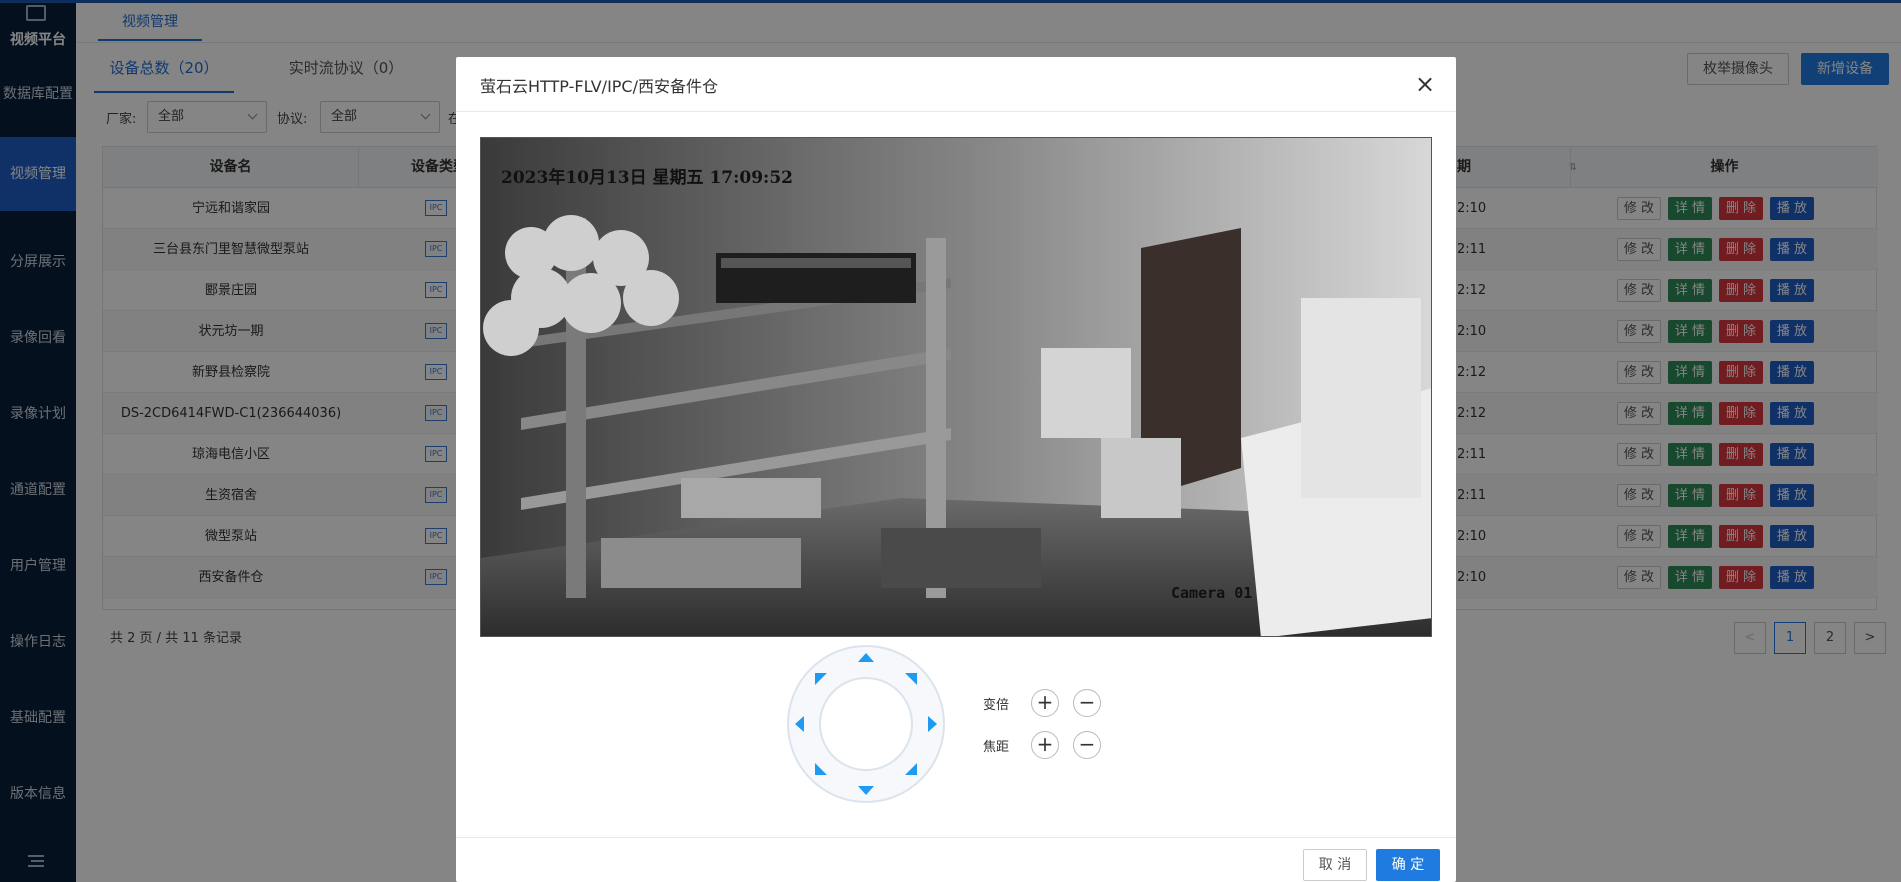 The height and width of the screenshot is (882, 1901). What do you see at coordinates (1408, 865) in the screenshot?
I see `confirm-button: 确 定` at bounding box center [1408, 865].